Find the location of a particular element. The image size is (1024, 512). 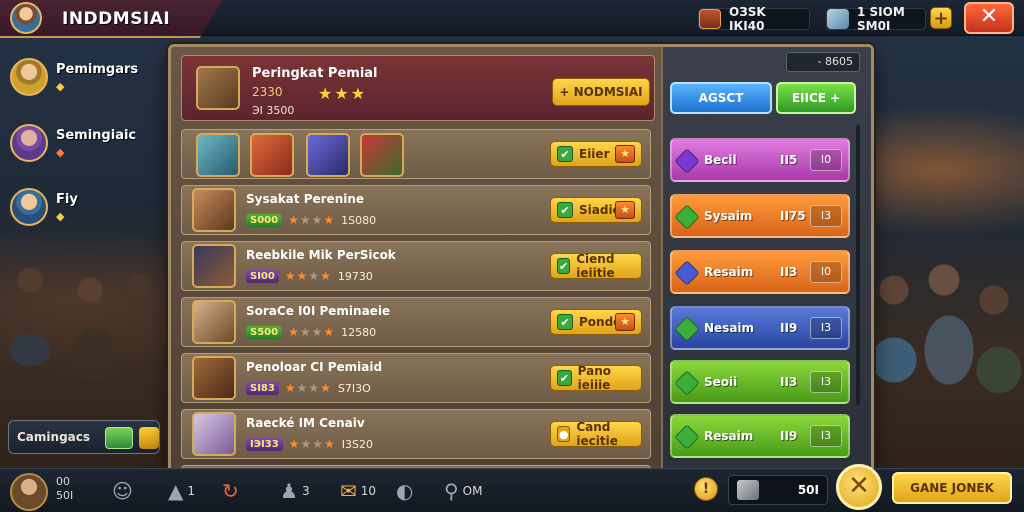

resource-gems: 1 SIOM SM0I is located at coordinates (876, 19).